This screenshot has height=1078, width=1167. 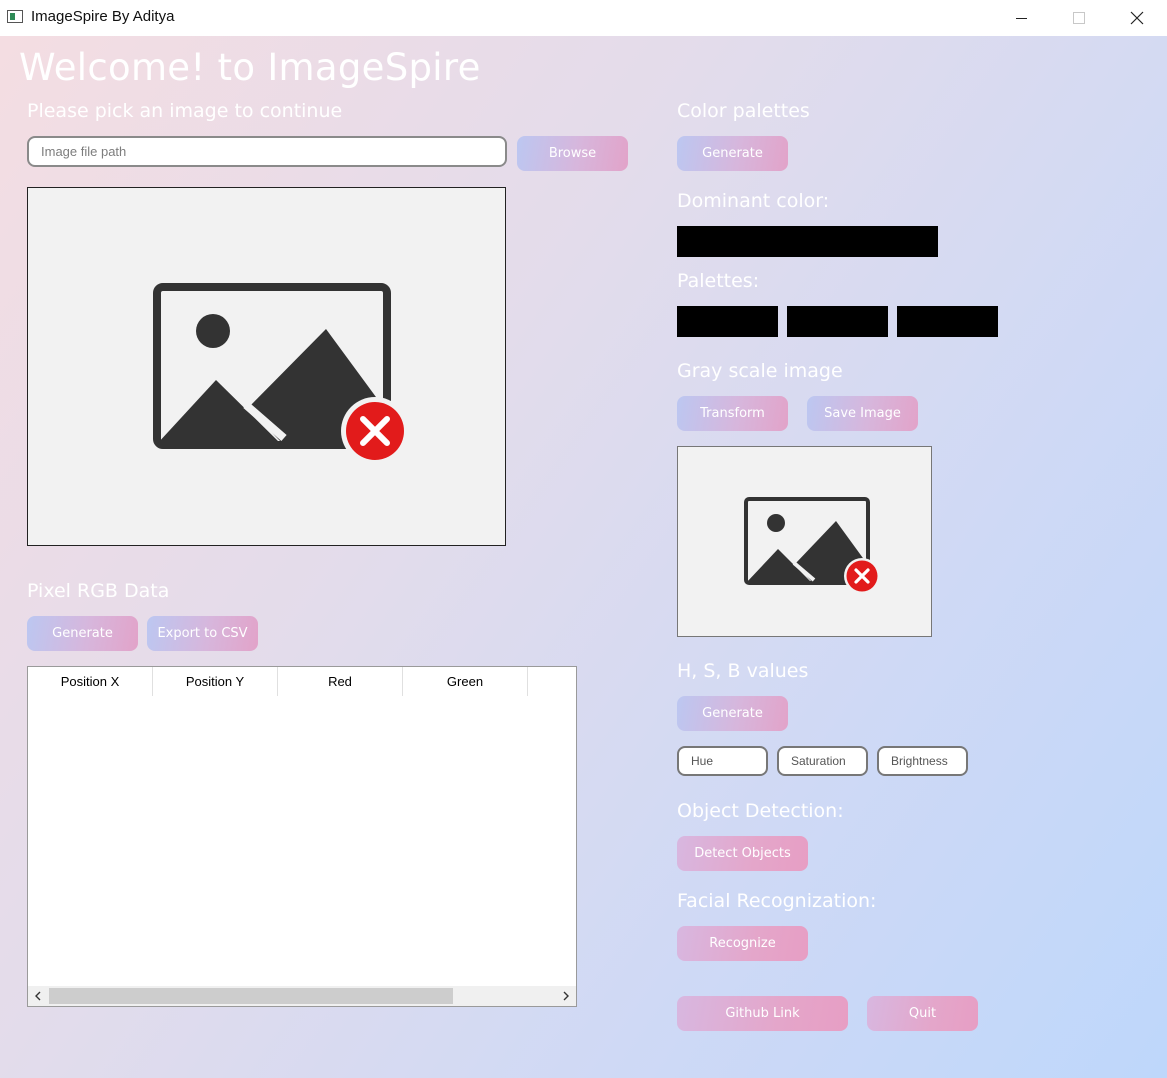 What do you see at coordinates (742, 853) in the screenshot?
I see `detect-objects-button: Detect Objects` at bounding box center [742, 853].